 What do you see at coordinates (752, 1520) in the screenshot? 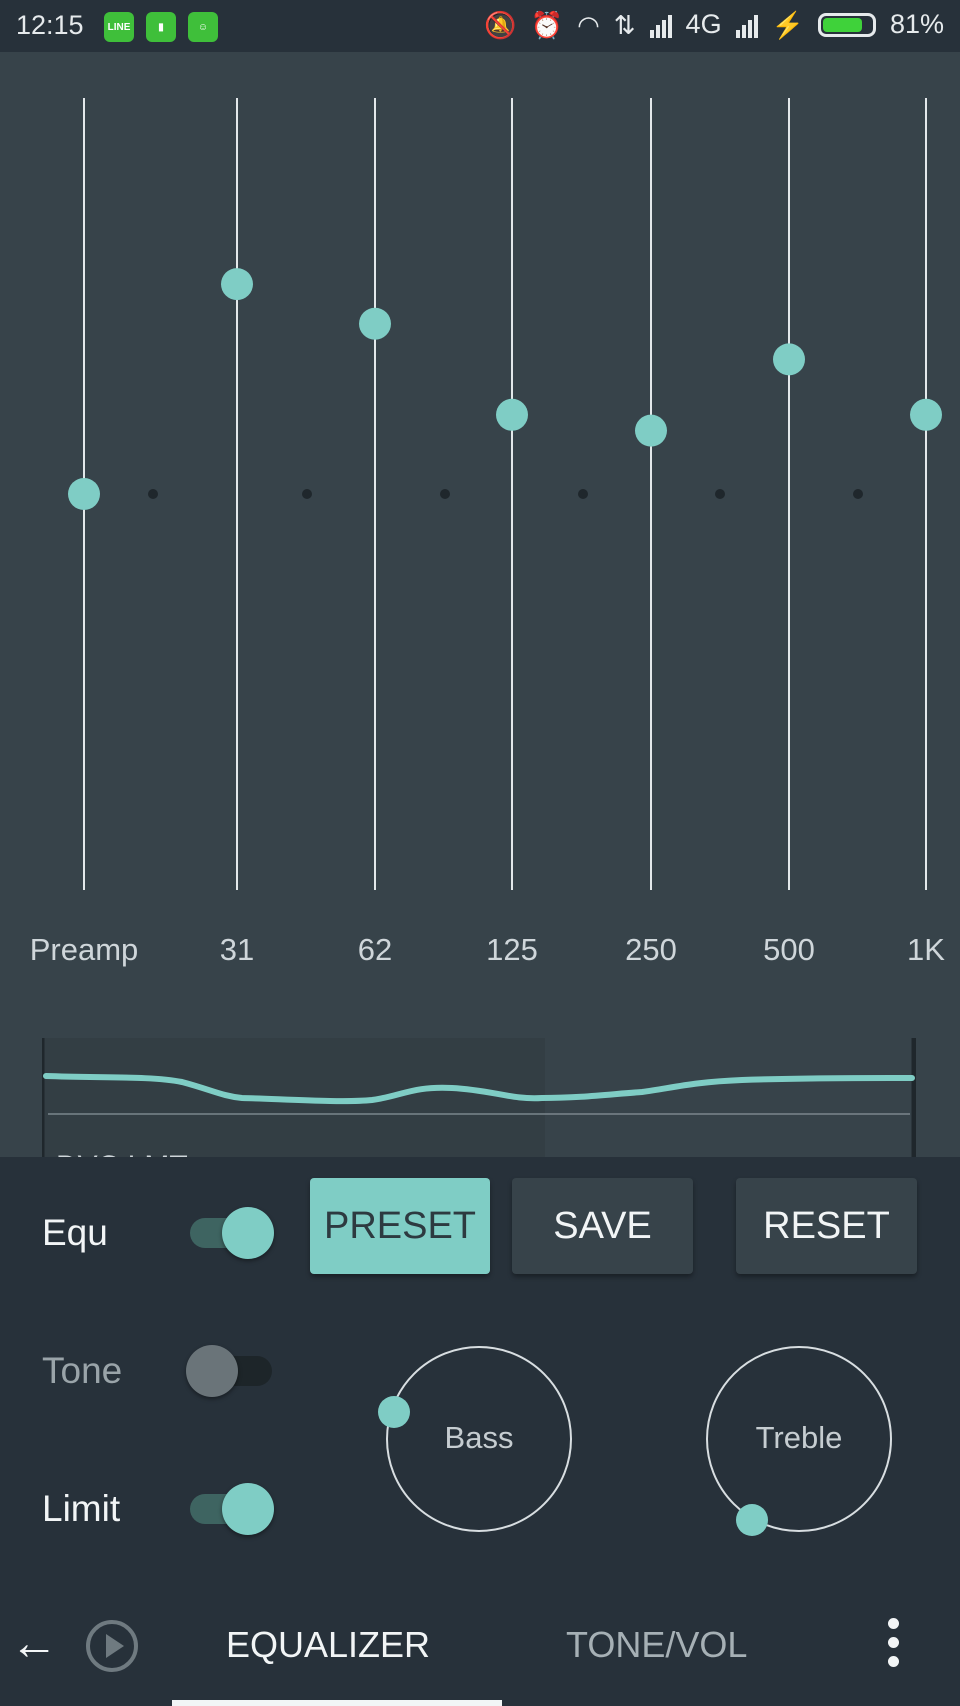
I see `treble-knob-indicator` at bounding box center [752, 1520].